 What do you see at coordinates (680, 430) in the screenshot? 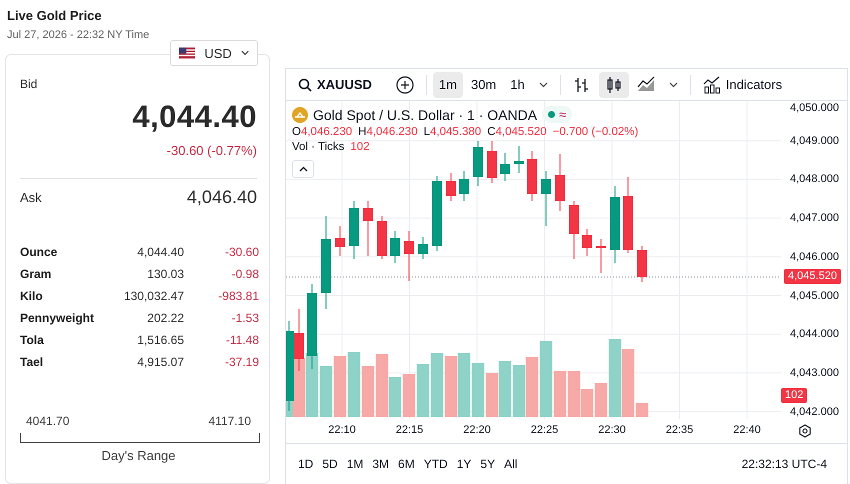
I see `time-tick: 22:35` at bounding box center [680, 430].